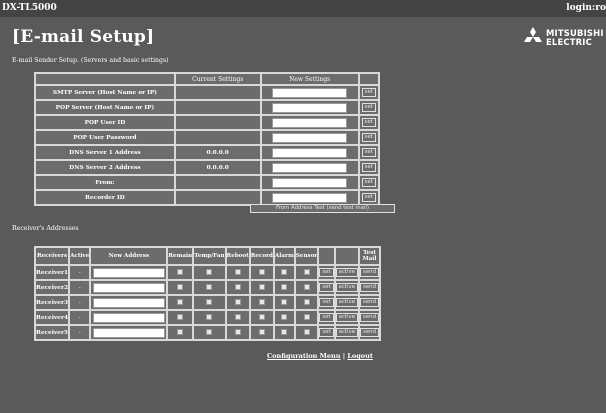 The width and height of the screenshot is (606, 413). Describe the element at coordinates (129, 256) in the screenshot. I see `column-header-new-address: New Address` at that location.